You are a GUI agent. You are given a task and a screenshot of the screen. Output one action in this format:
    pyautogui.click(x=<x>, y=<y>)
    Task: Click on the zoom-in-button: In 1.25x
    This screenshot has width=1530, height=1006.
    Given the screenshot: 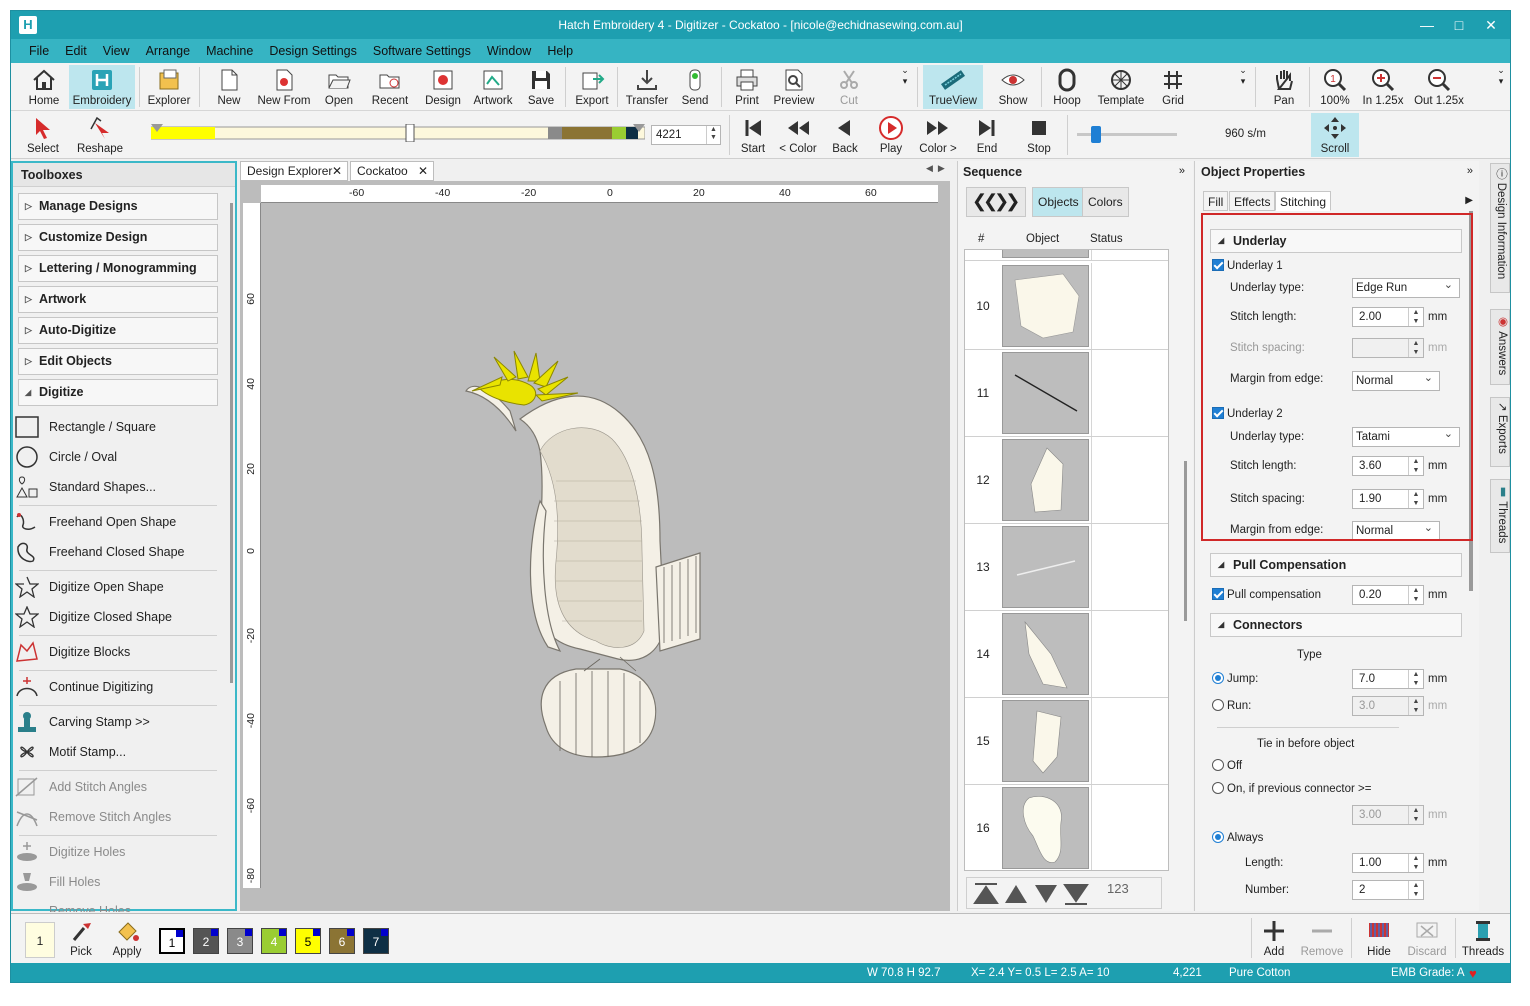 What is the action you would take?
    pyautogui.click(x=1383, y=87)
    